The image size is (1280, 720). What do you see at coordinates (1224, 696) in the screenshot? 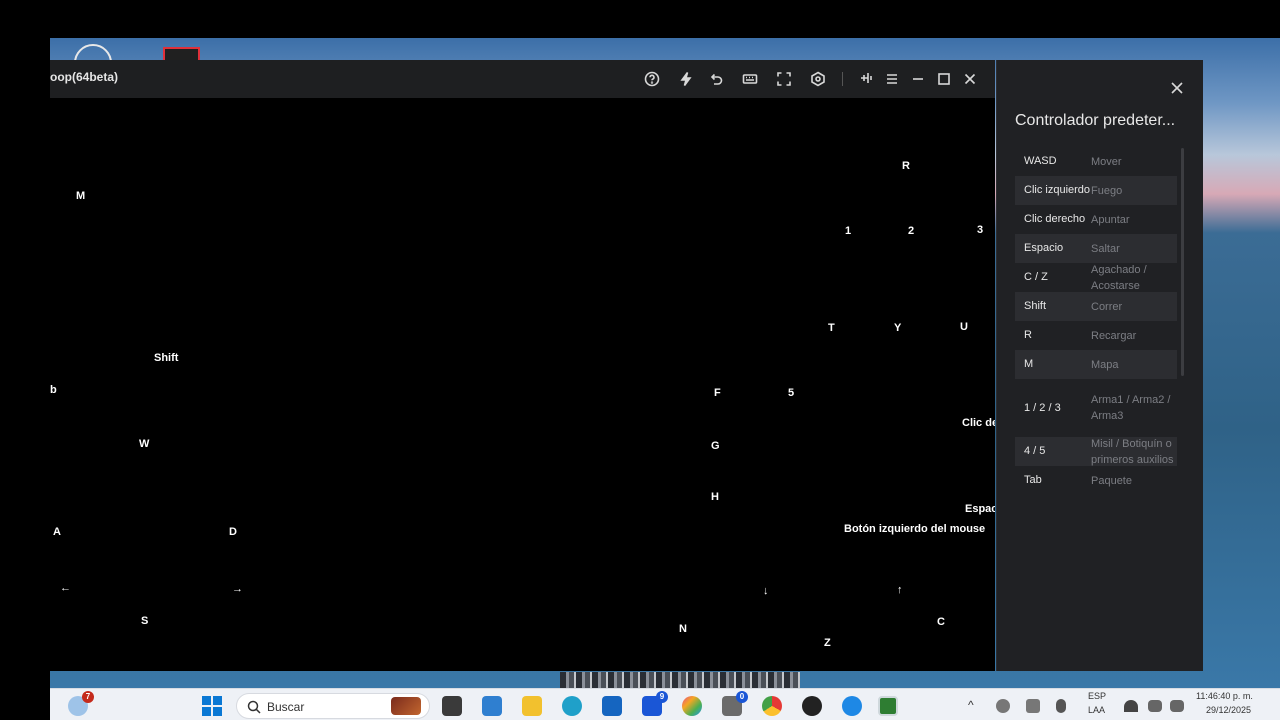
I see `clock-time: 11:46:40 p. m.` at bounding box center [1224, 696].